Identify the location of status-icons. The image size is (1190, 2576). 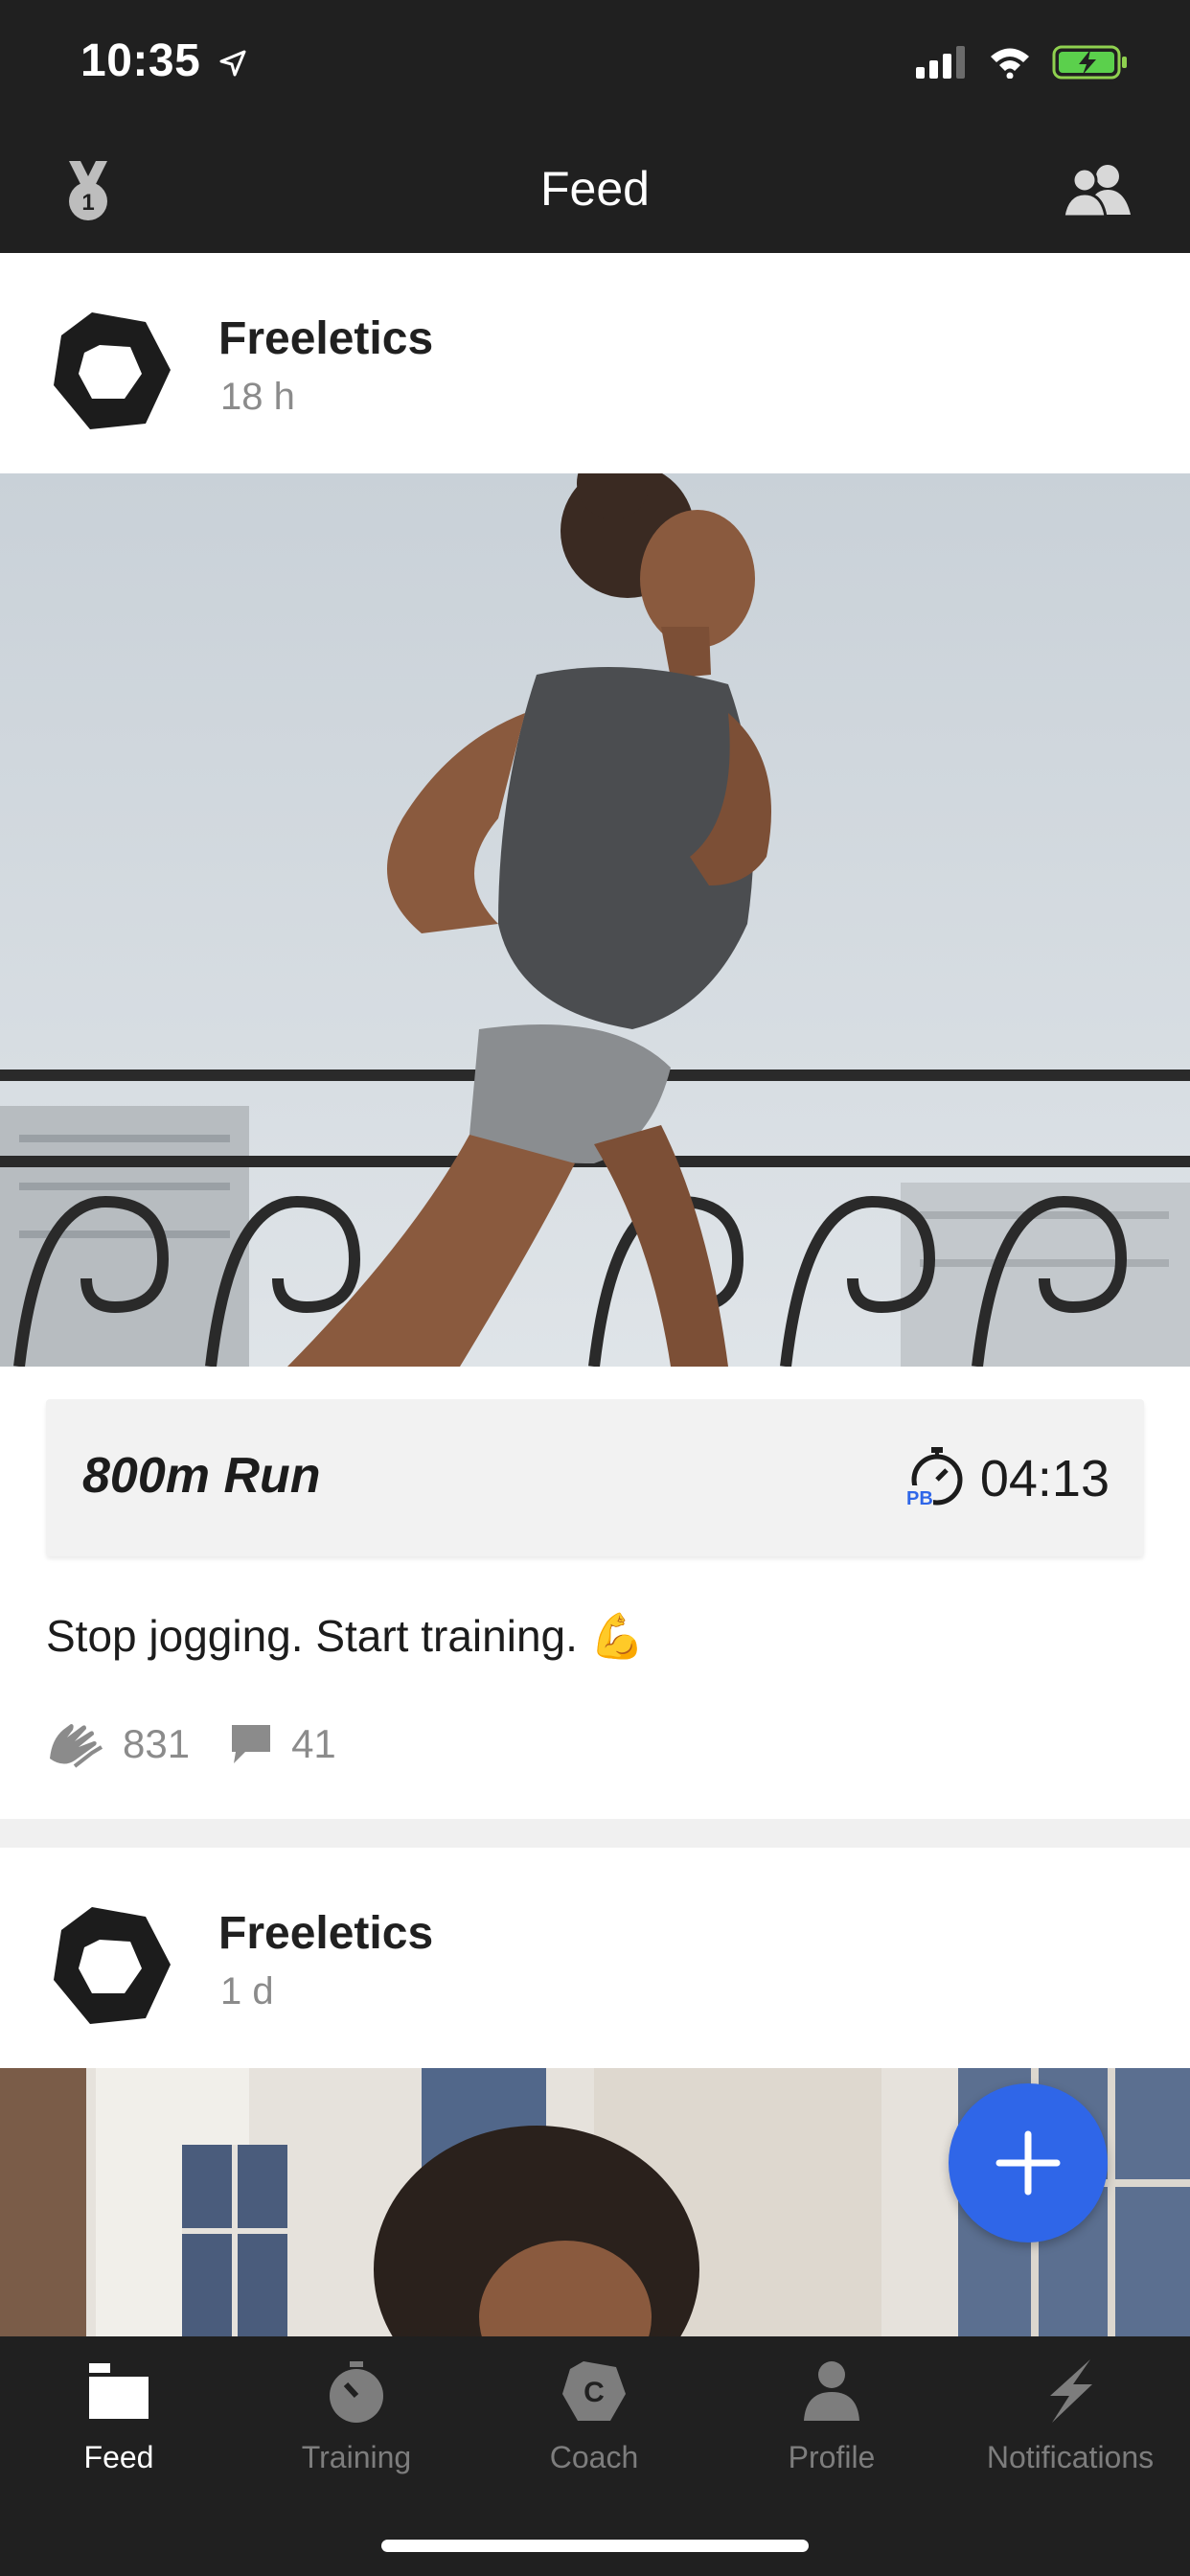
(1022, 62).